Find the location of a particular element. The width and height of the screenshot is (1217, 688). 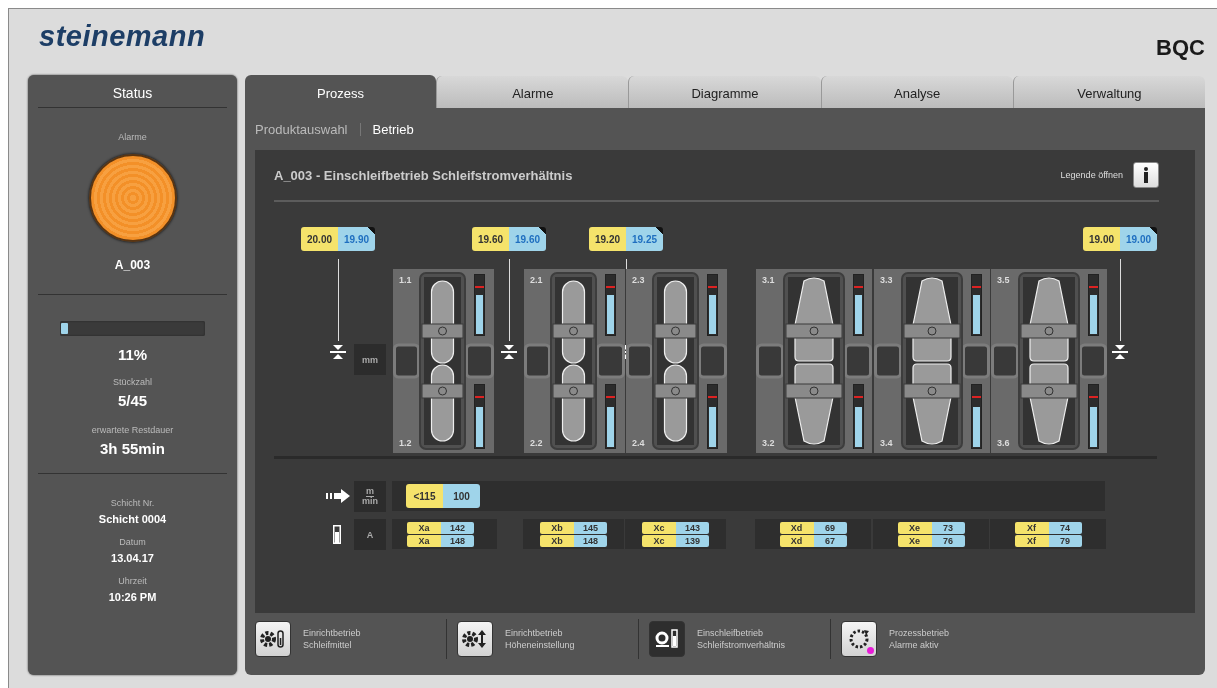

actual-value: 19.25 is located at coordinates (644, 239).